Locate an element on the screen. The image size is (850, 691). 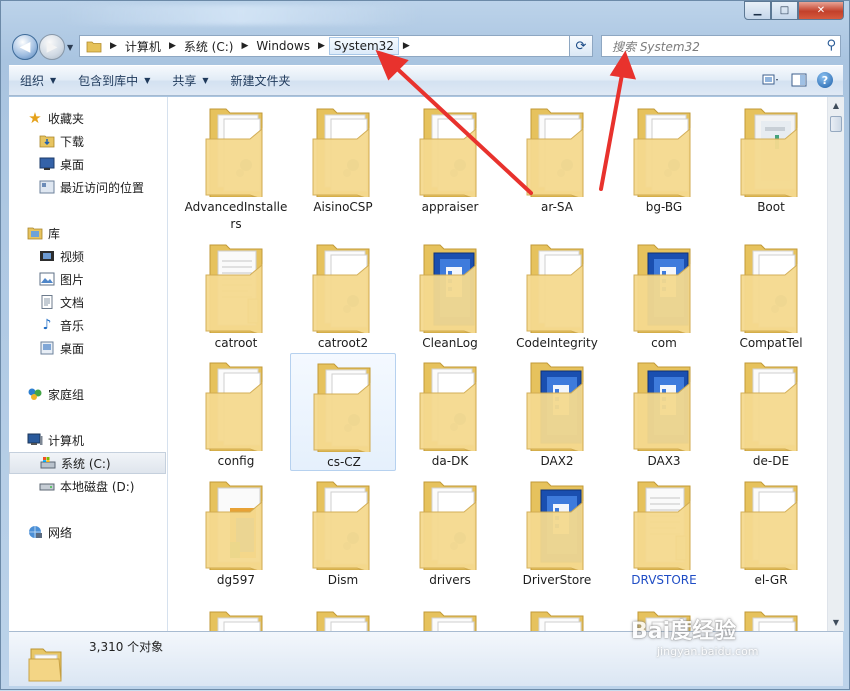
preview-pane-button is located at coordinates (799, 80).